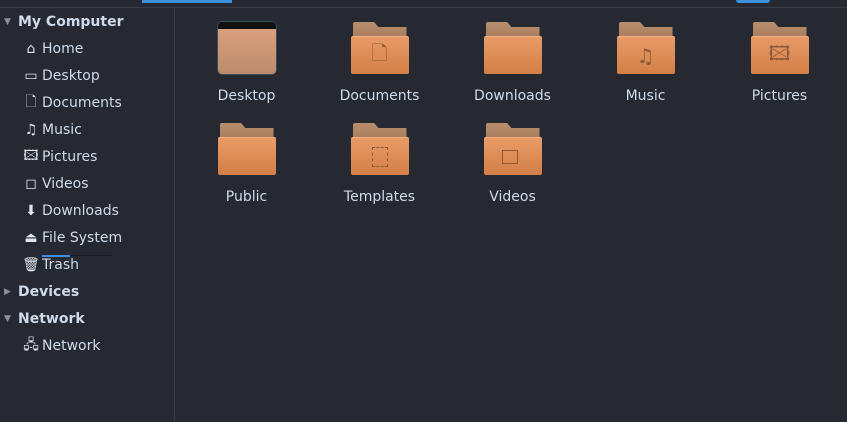 This screenshot has height=422, width=847. What do you see at coordinates (246, 96) in the screenshot?
I see `folder-label: Desktop` at bounding box center [246, 96].